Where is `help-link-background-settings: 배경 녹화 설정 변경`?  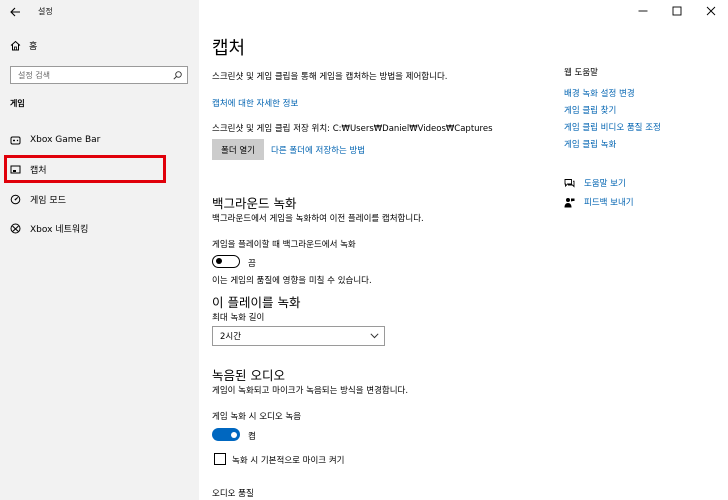
help-link-background-settings: 배경 녹화 설정 변경 is located at coordinates (599, 93).